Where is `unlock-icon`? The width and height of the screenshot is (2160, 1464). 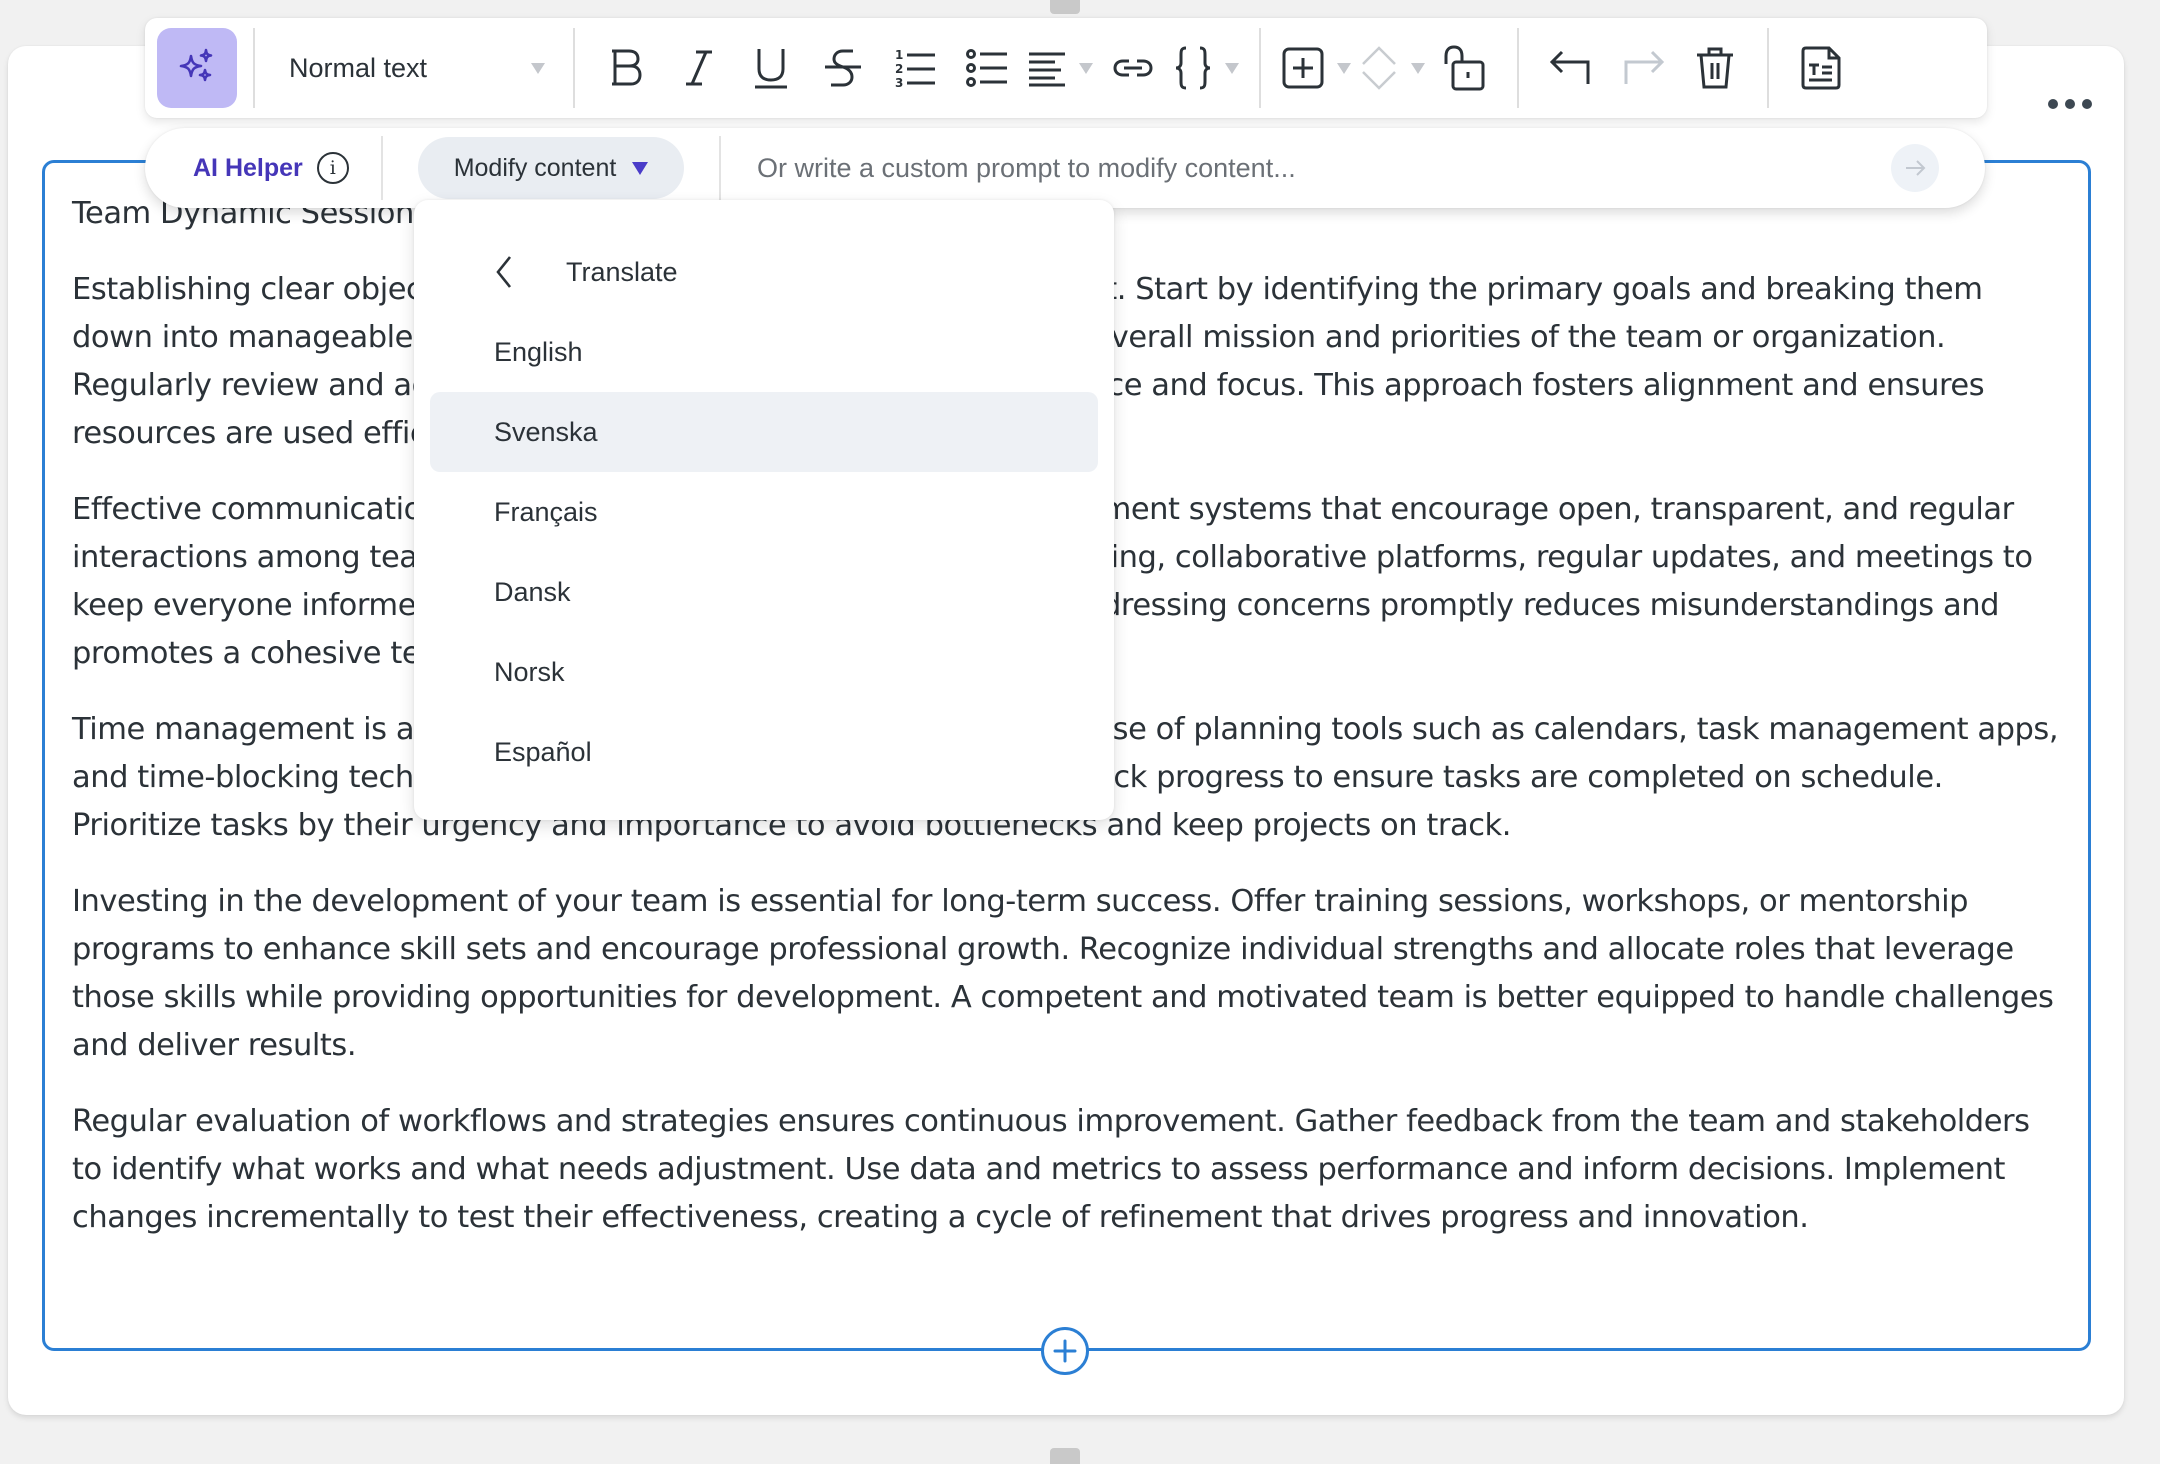 unlock-icon is located at coordinates (1464, 68).